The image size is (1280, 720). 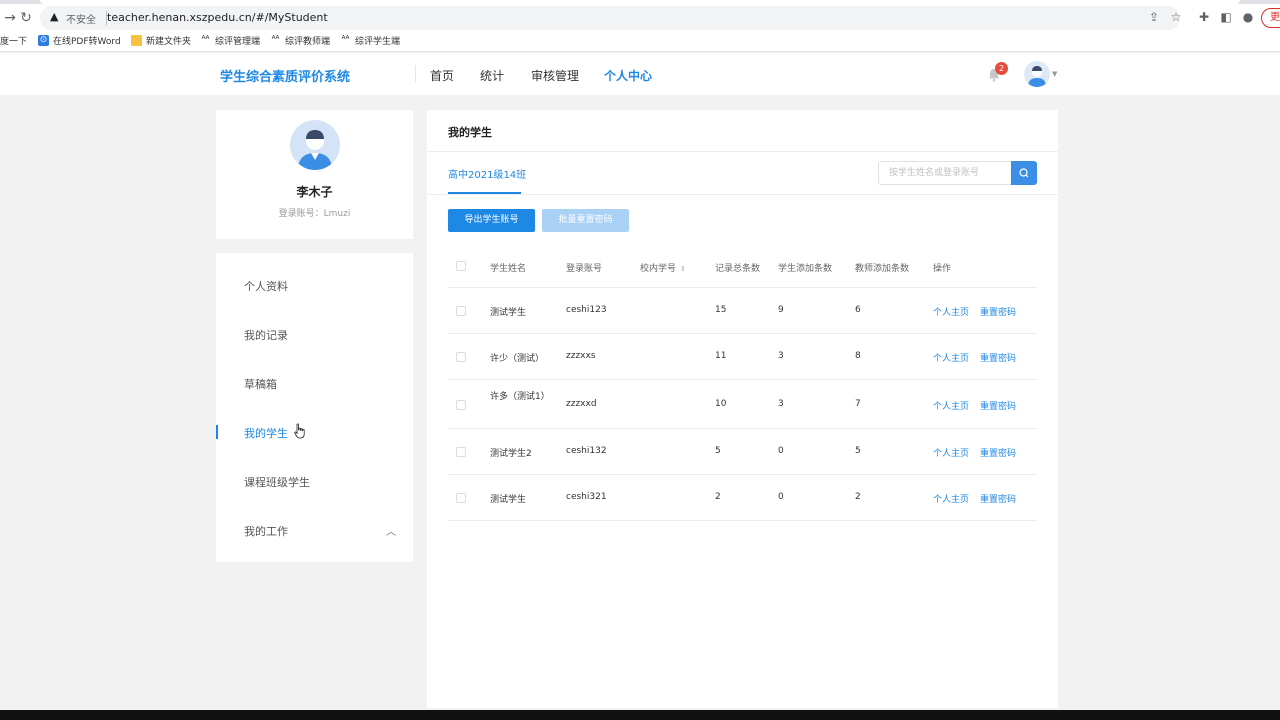 I want to click on sidebar-item-my-students: 我的学生, so click(x=314, y=432).